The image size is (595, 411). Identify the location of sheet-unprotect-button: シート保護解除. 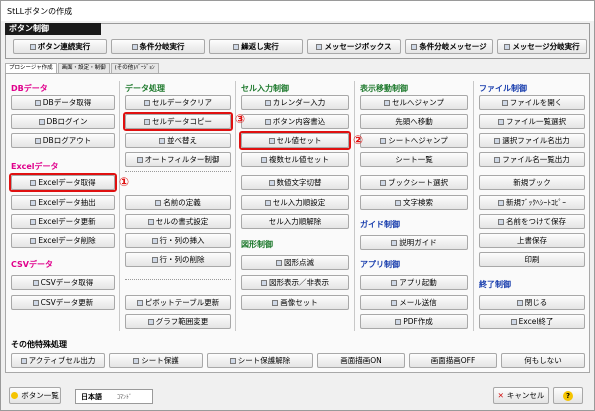
(260, 360).